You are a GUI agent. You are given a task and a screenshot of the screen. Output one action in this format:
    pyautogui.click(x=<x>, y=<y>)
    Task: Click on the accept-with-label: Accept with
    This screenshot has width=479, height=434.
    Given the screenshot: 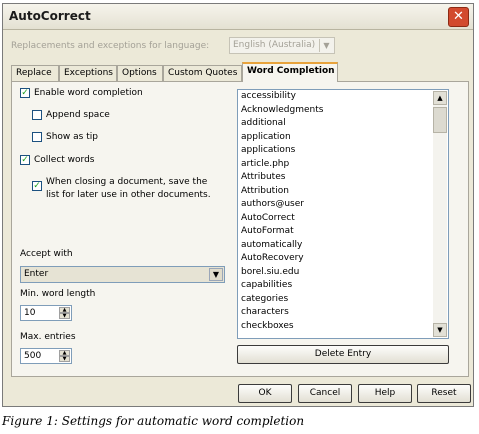 What is the action you would take?
    pyautogui.click(x=46, y=254)
    